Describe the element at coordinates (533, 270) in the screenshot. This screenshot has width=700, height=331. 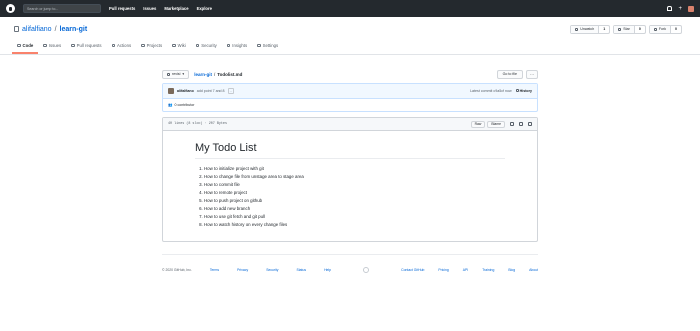
I see `footer-link-about: About` at that location.